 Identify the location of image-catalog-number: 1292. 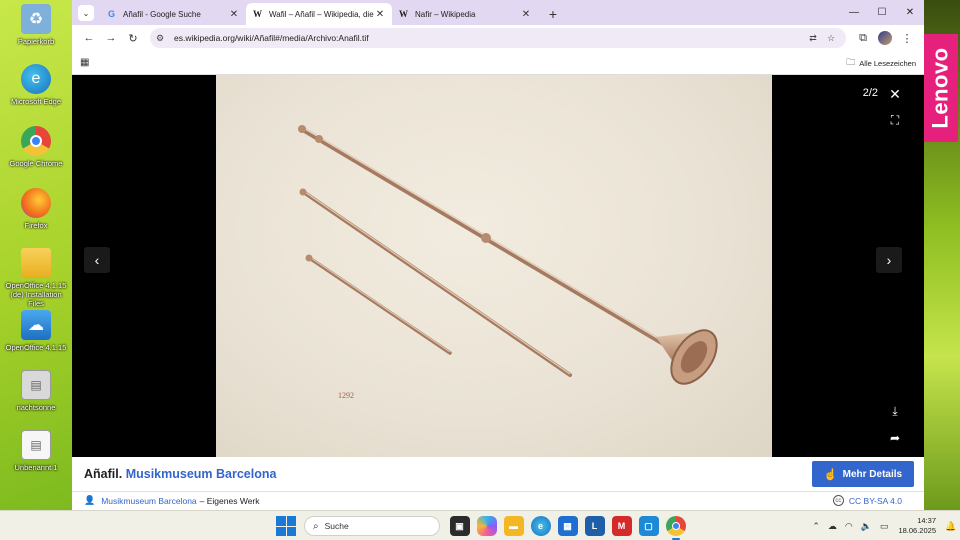
(346, 395).